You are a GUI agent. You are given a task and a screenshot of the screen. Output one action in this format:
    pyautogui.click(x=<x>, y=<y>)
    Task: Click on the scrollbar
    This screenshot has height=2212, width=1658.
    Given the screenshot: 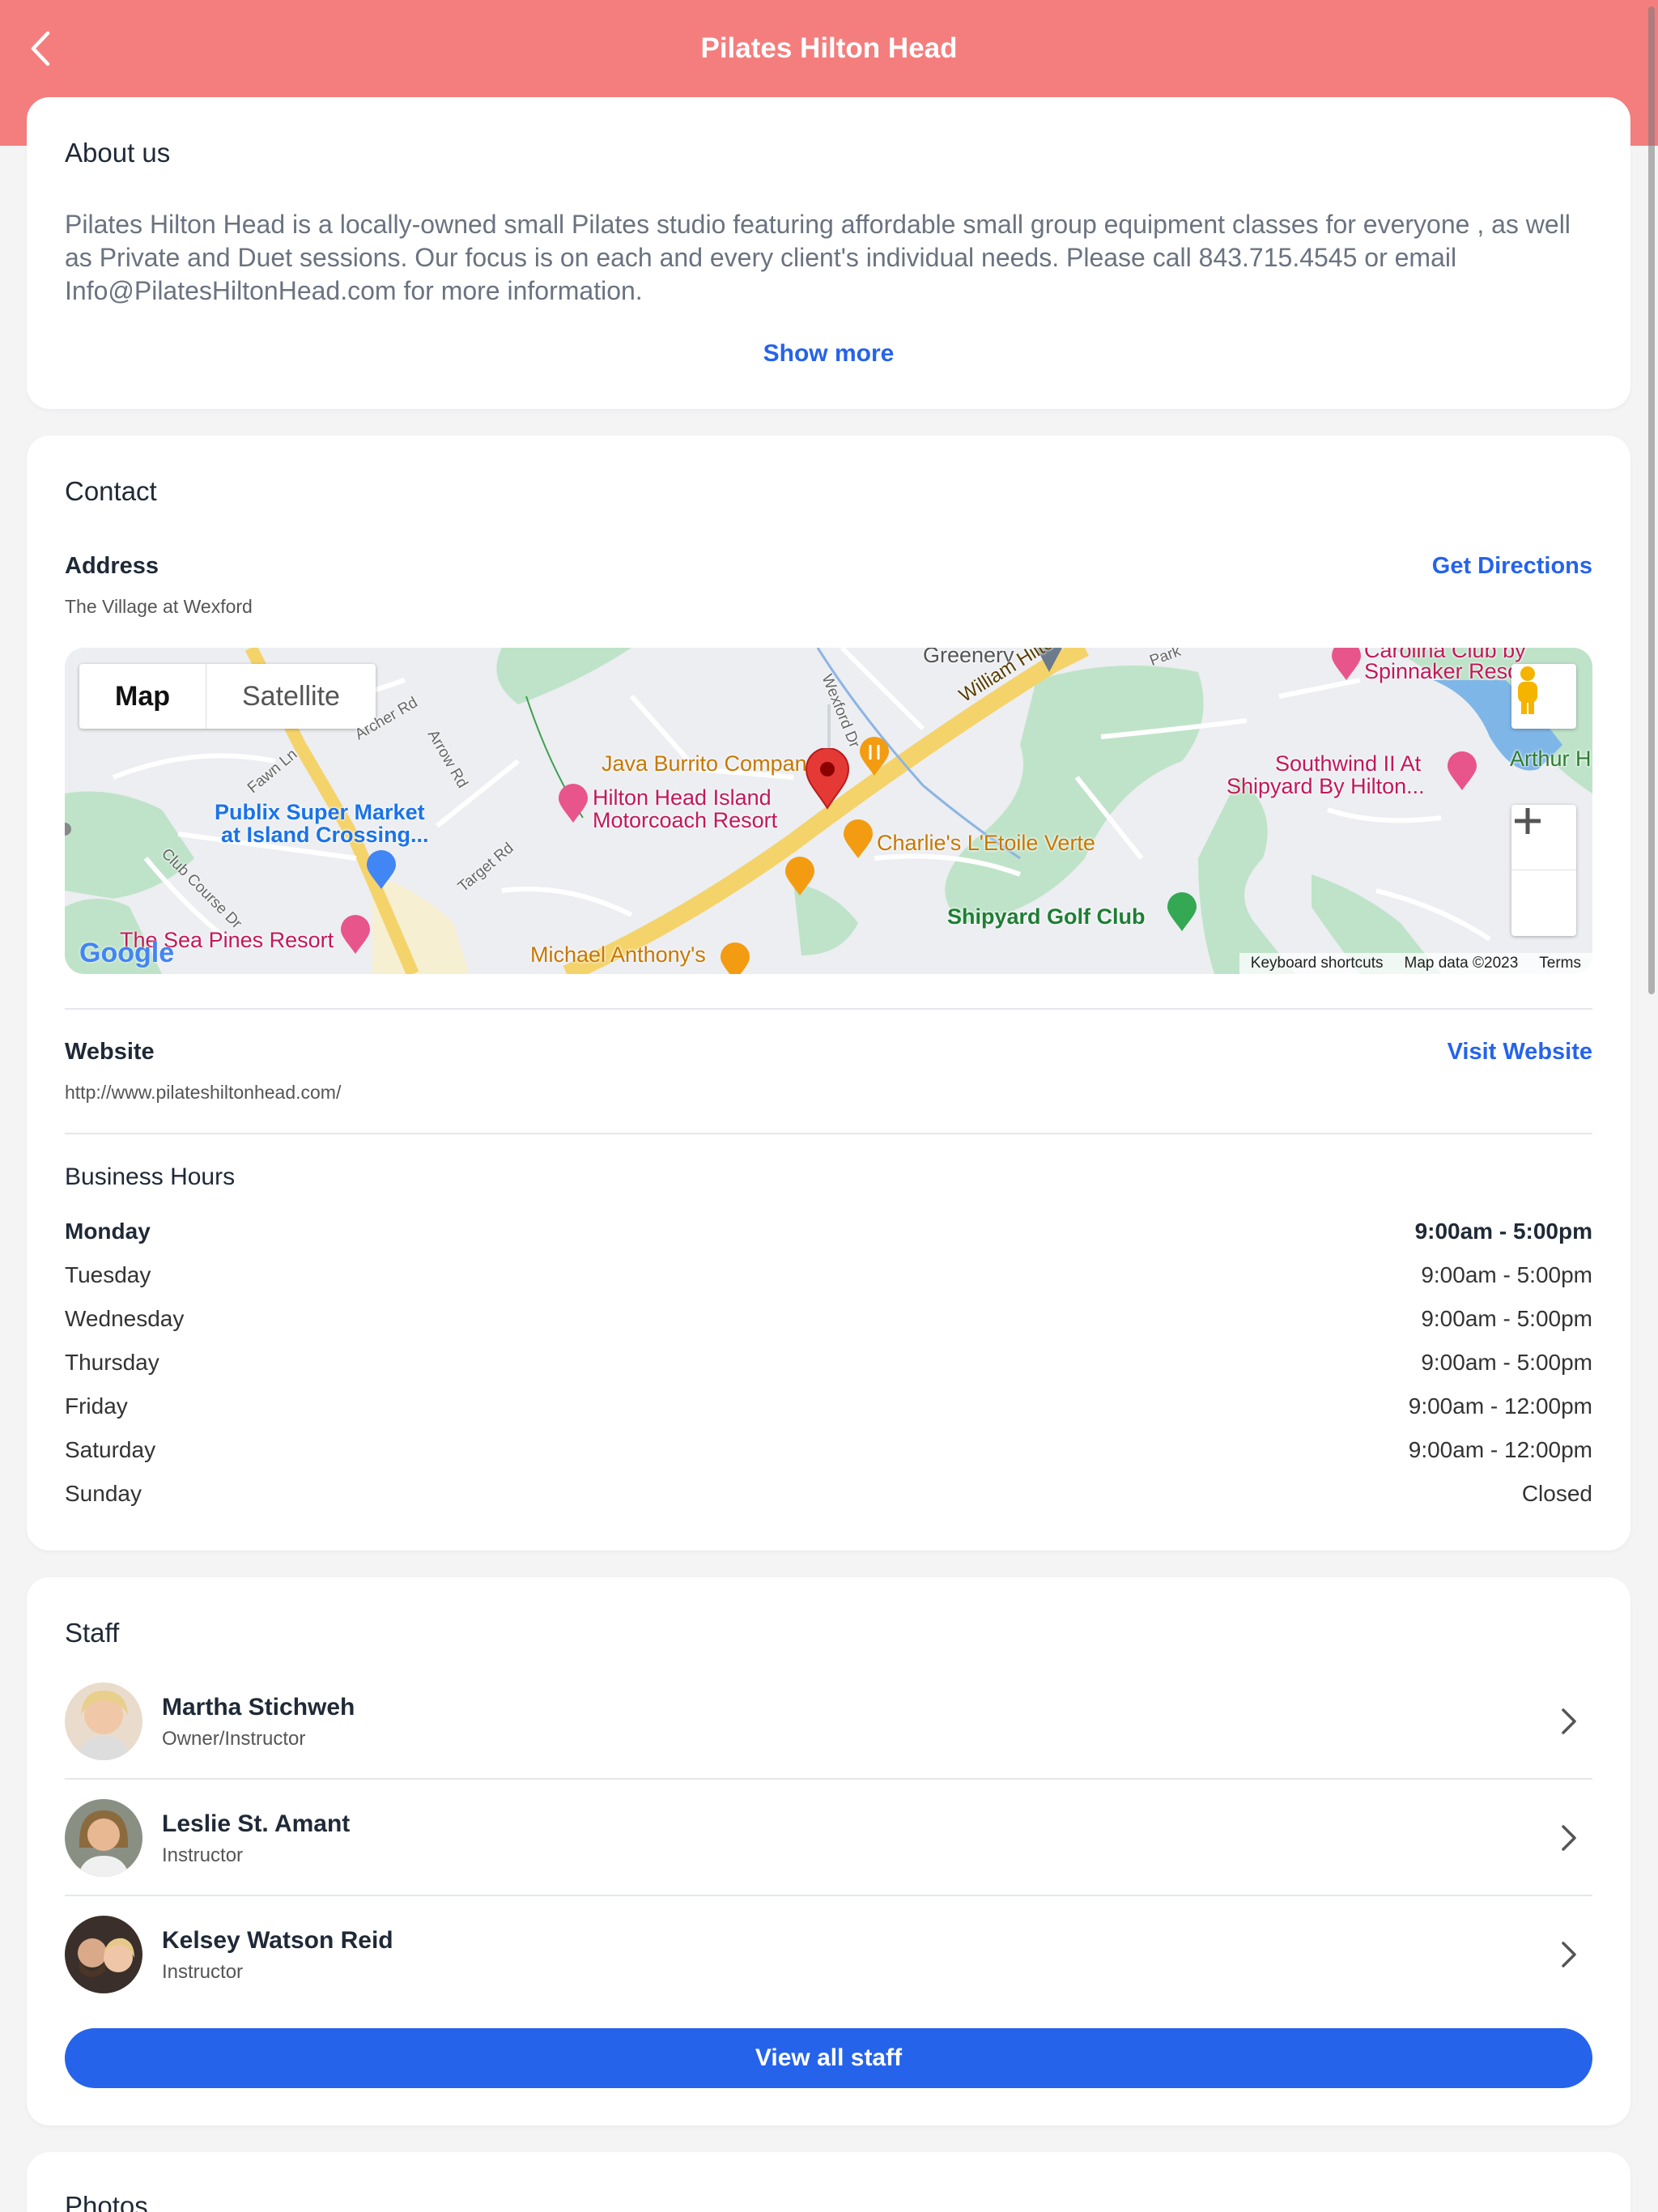 What is the action you would take?
    pyautogui.click(x=1651, y=500)
    